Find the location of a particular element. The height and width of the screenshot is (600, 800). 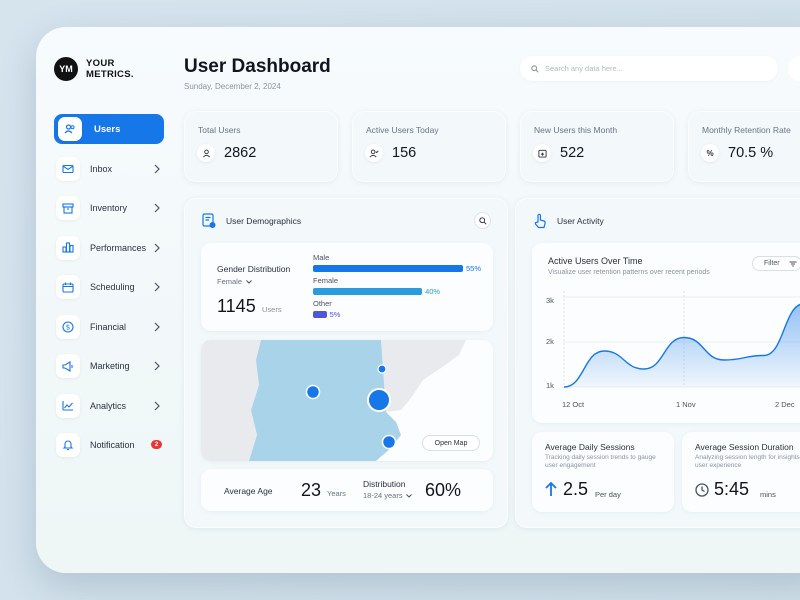

panel-search-button is located at coordinates (482, 220).